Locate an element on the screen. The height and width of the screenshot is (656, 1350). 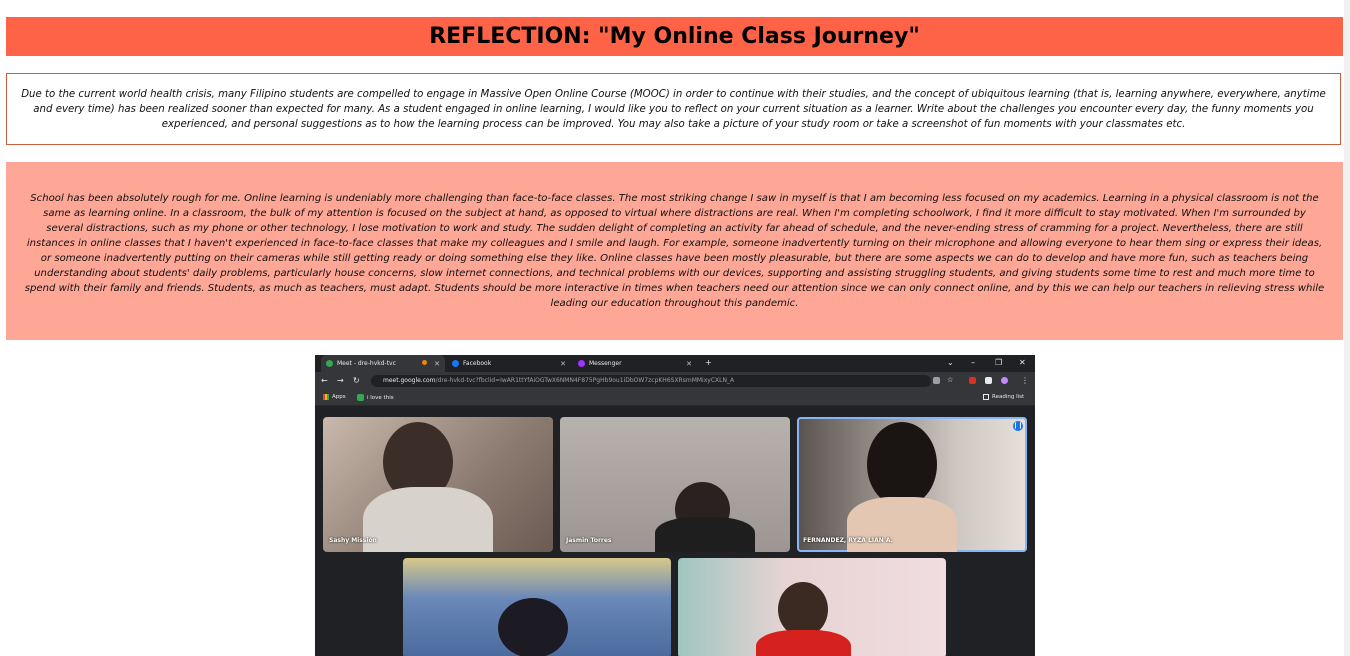
browser-tab-facebook: Facebook ✕ is located at coordinates (509, 363).